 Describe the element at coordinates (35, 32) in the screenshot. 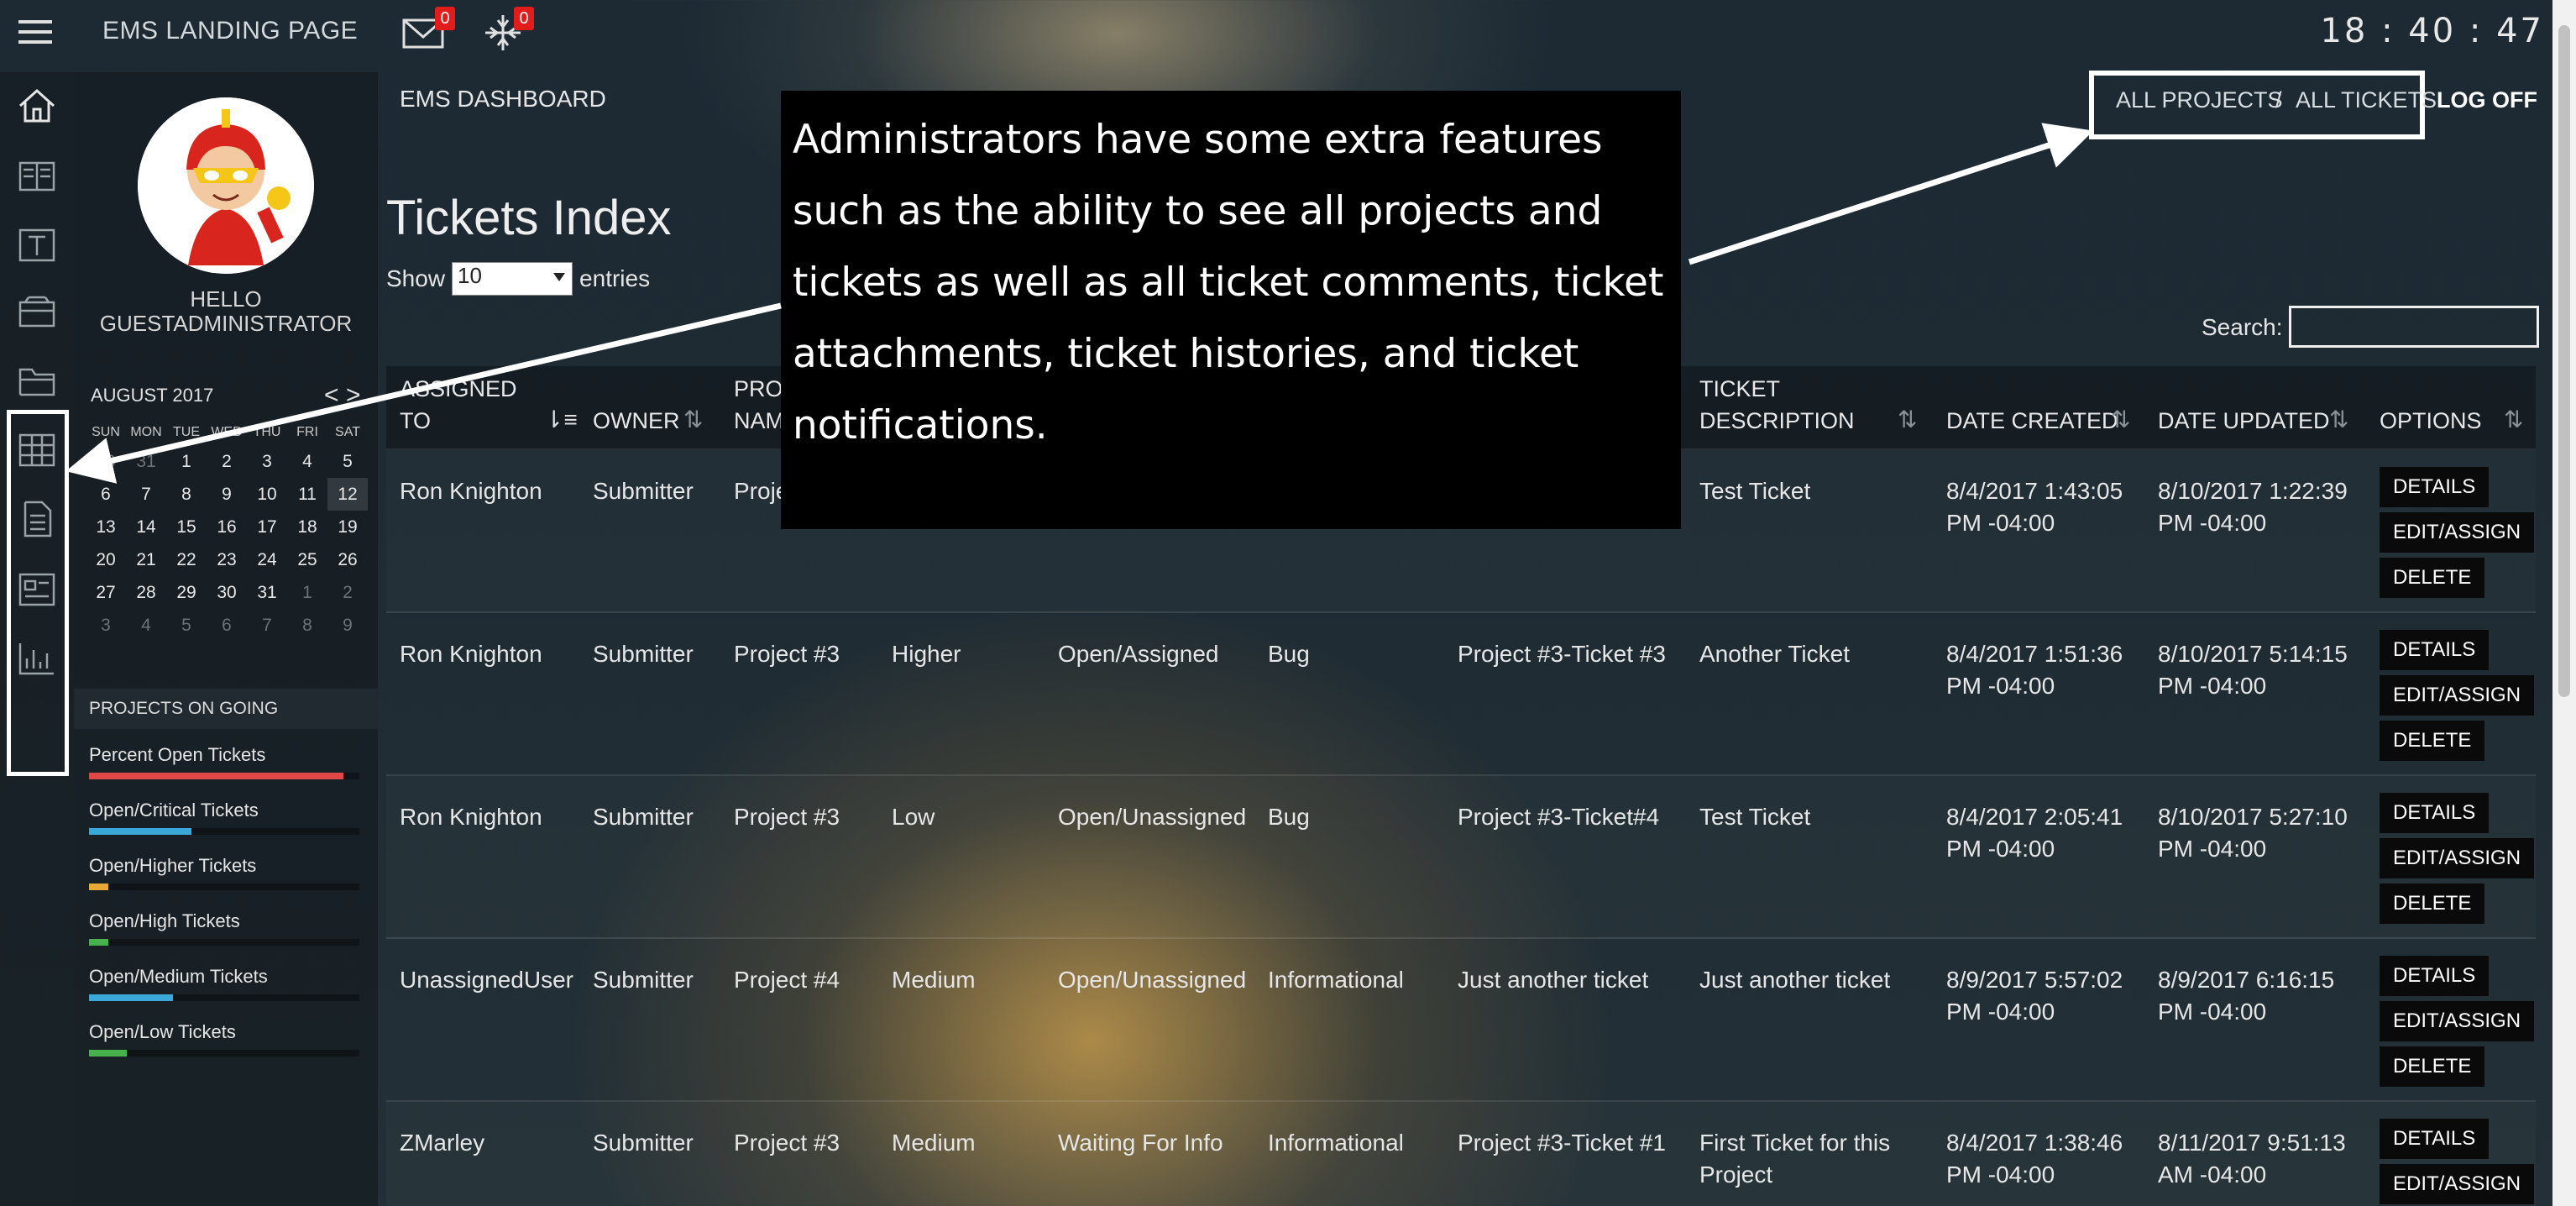

I see `menu-icon` at that location.